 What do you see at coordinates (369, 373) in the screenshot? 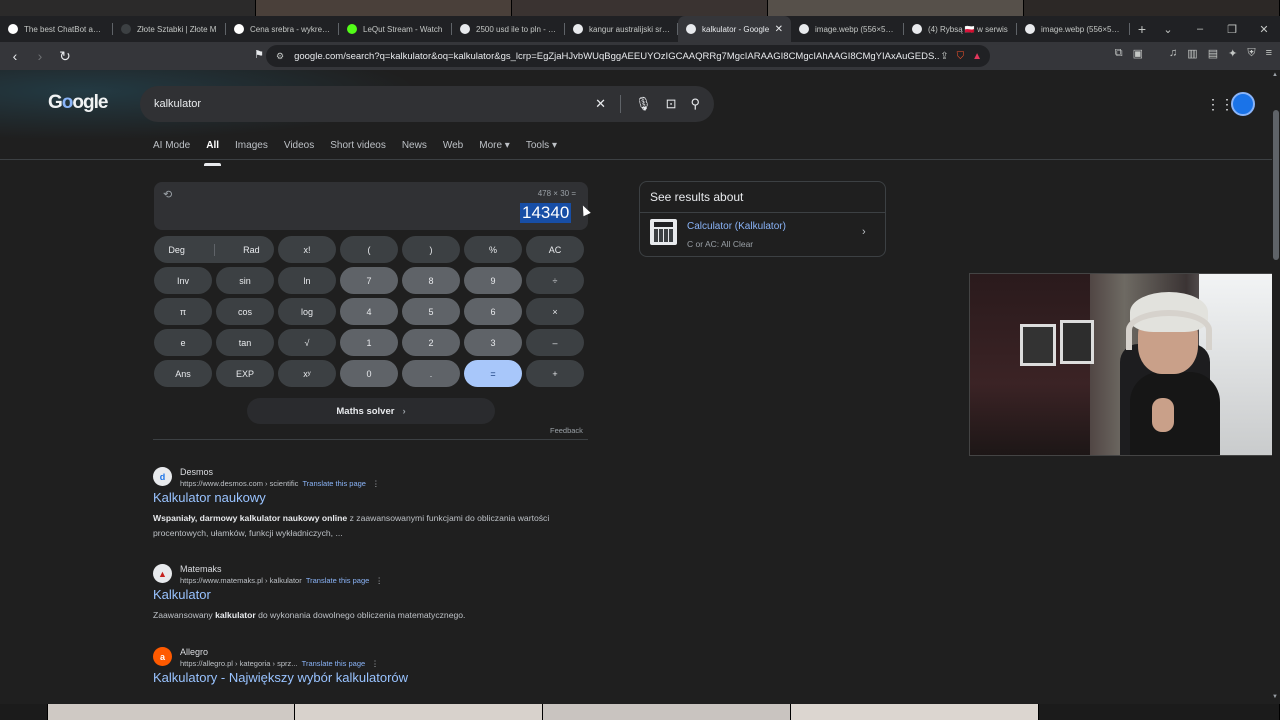
I see `calc-key: 0` at bounding box center [369, 373].